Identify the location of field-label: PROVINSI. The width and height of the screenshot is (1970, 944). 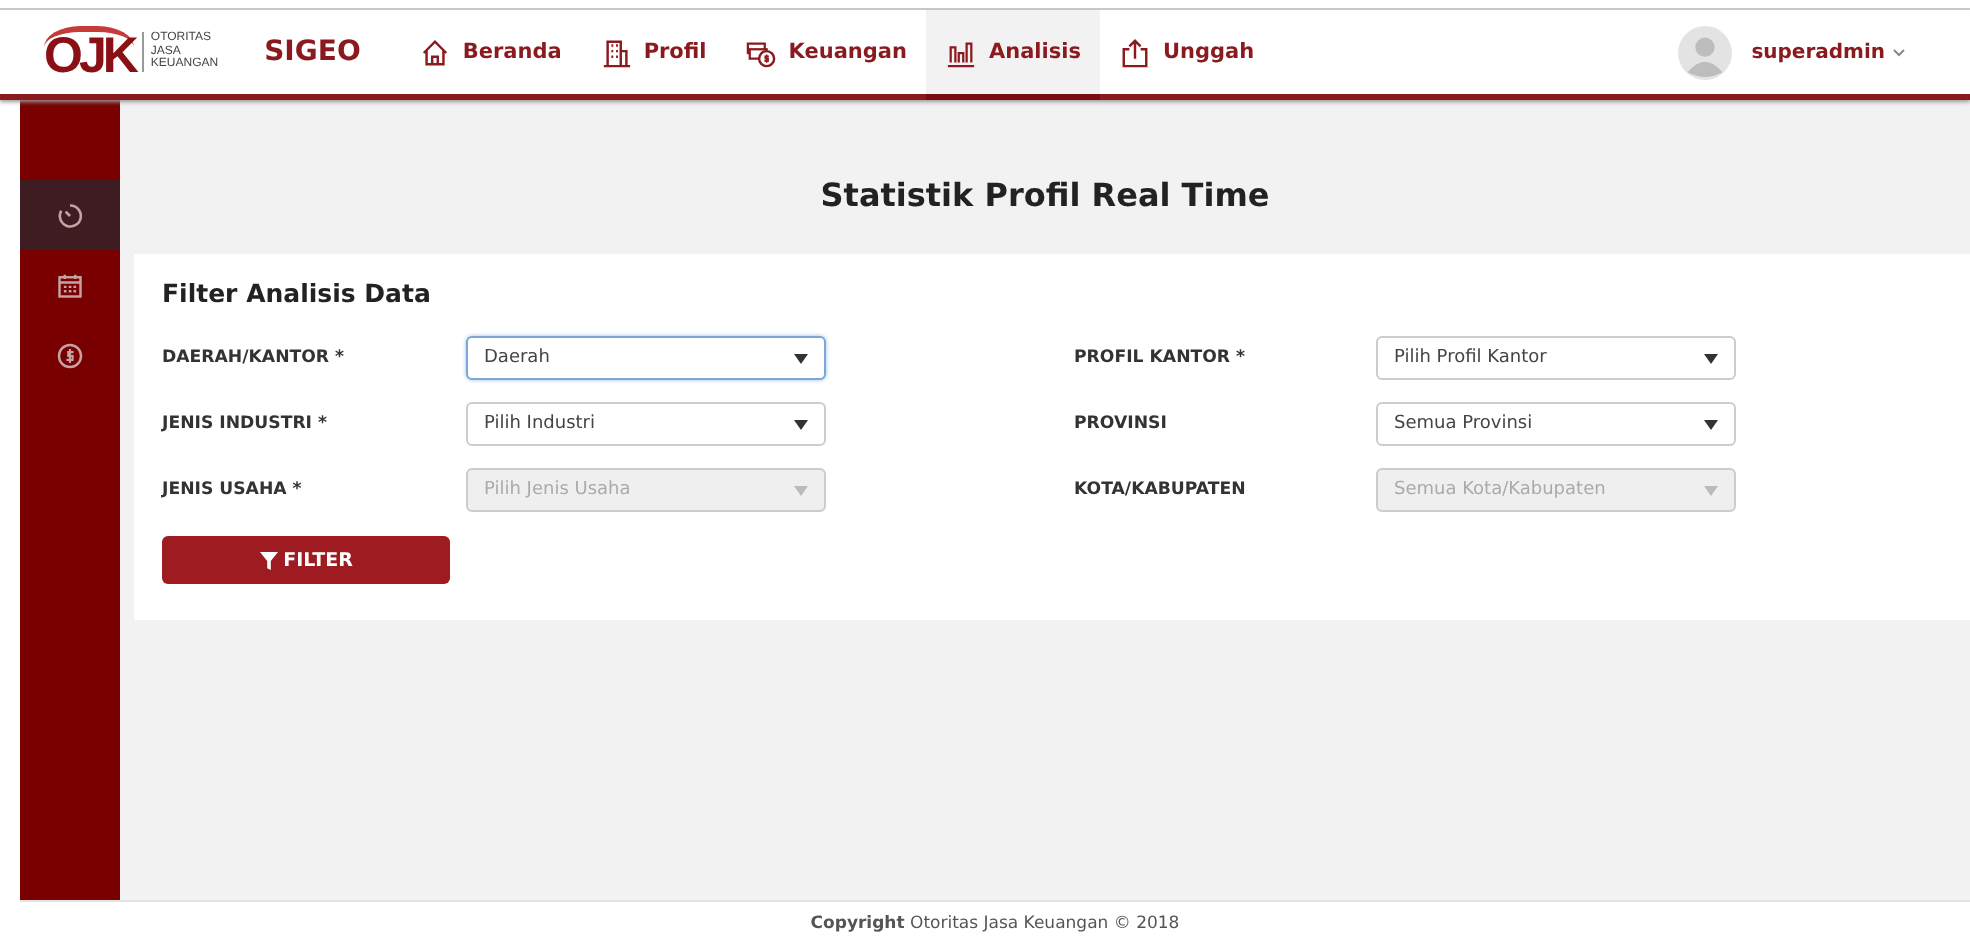
(1121, 424).